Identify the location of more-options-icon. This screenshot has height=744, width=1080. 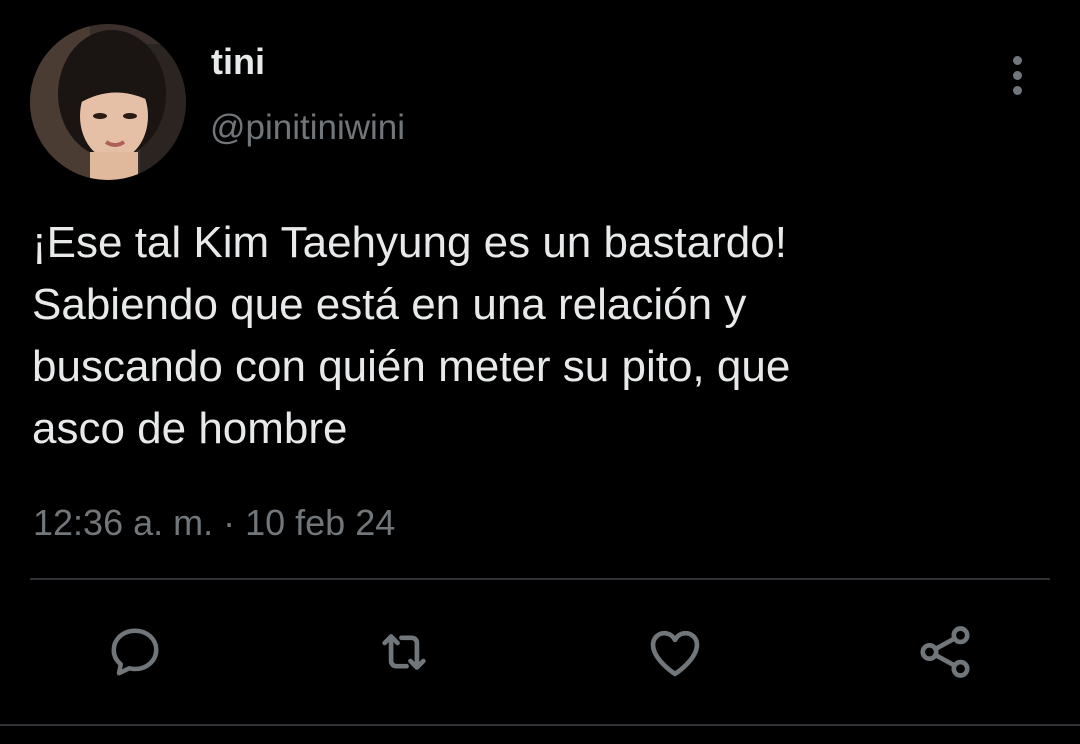
(1017, 75).